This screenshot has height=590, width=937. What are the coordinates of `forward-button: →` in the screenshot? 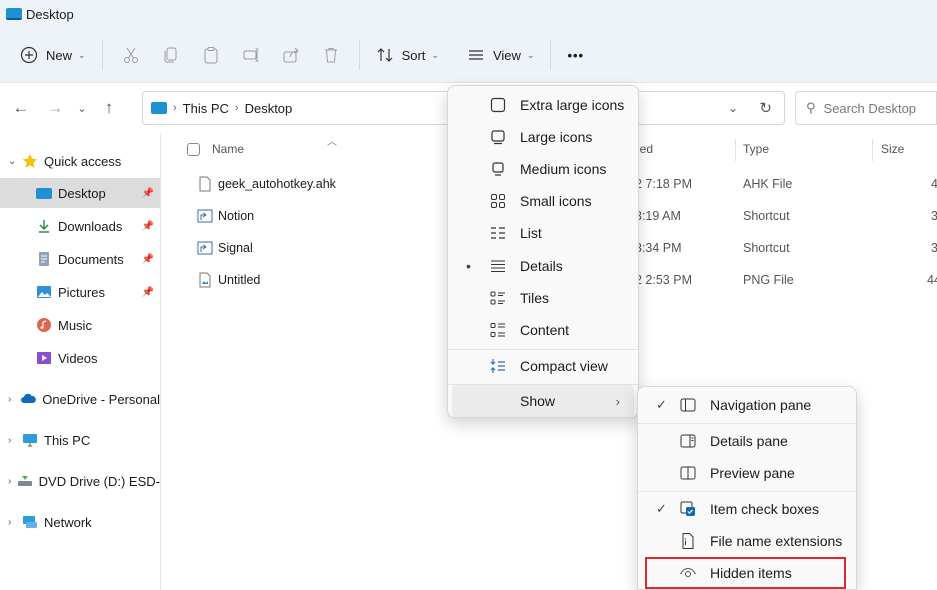 It's located at (55, 108).